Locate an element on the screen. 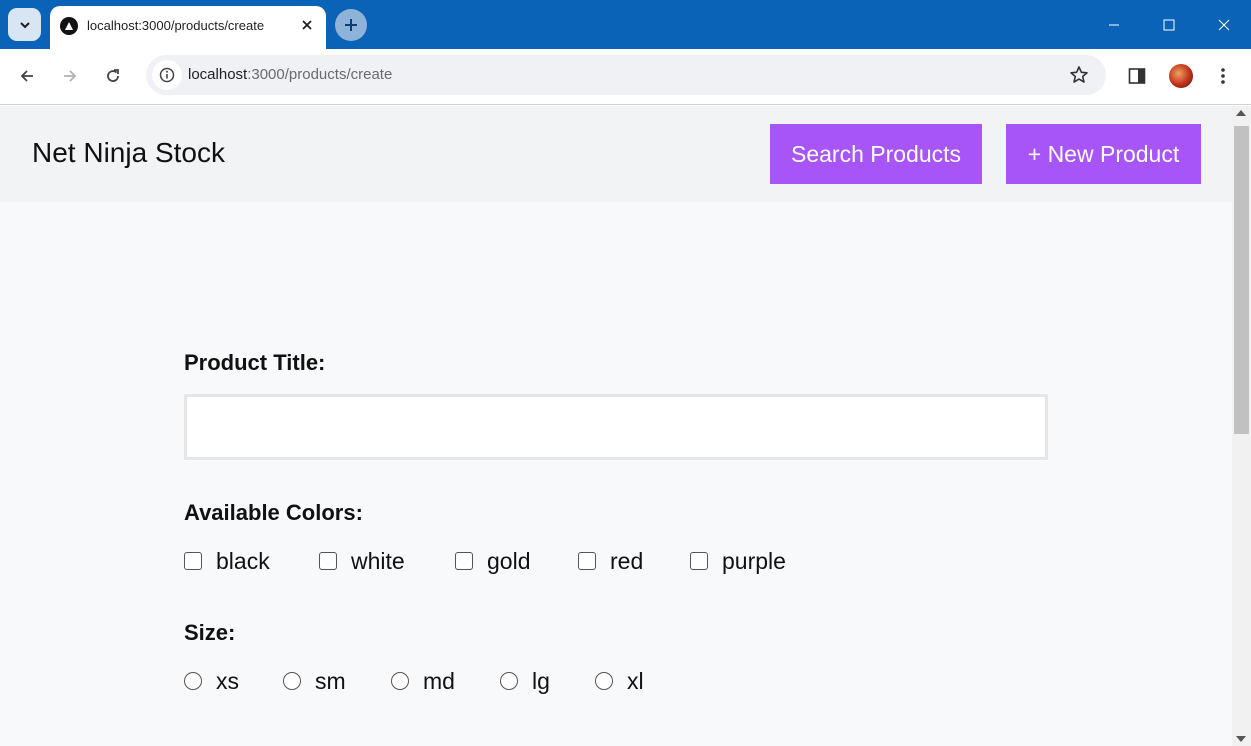 The image size is (1251, 746). arrow-right-icon is located at coordinates (70, 76).